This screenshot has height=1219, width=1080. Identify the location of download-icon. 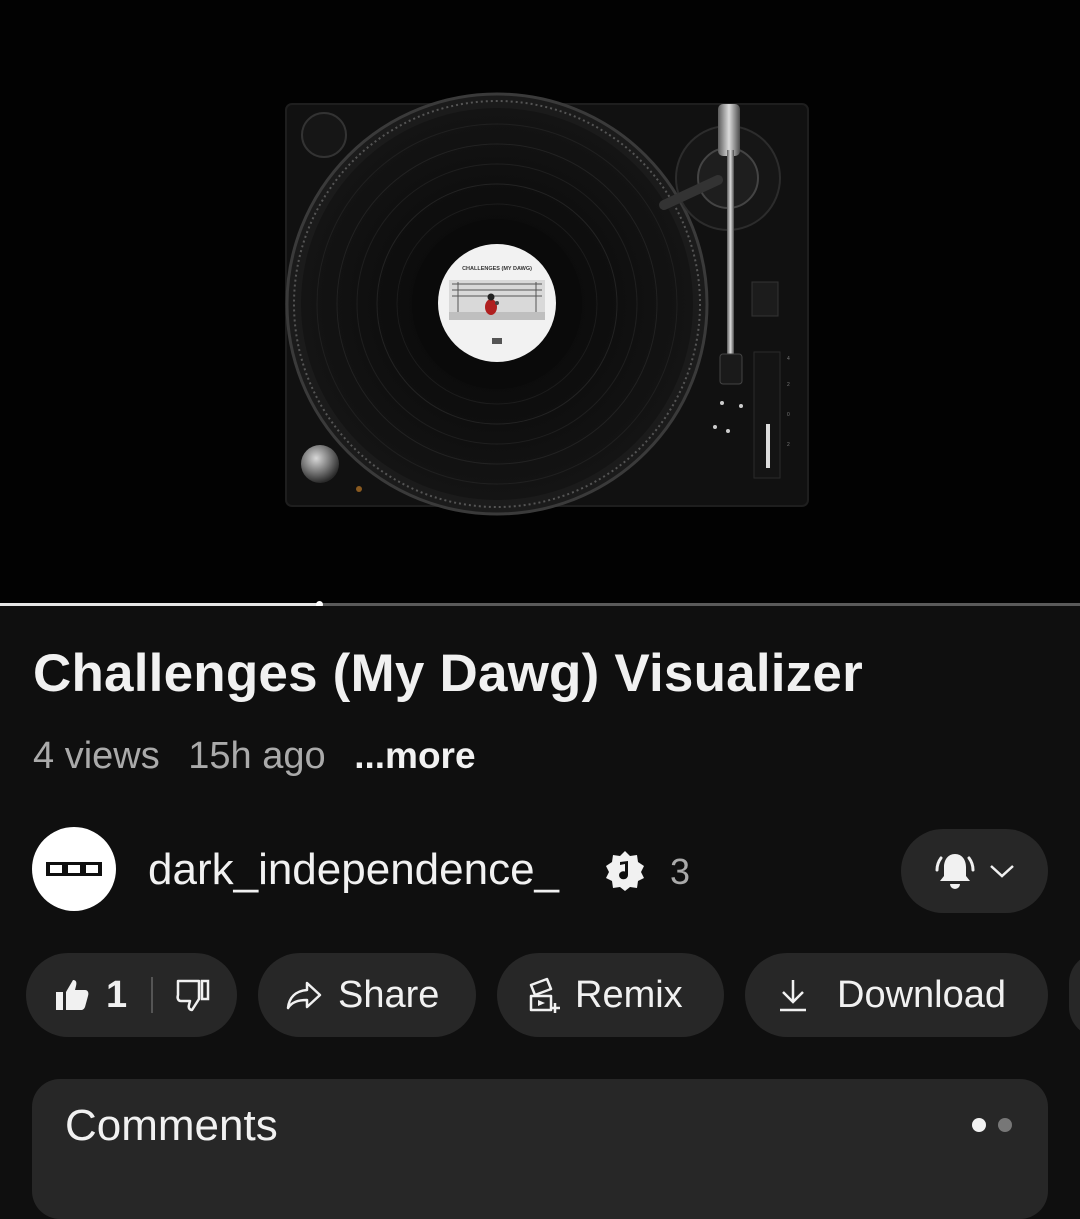
(793, 996).